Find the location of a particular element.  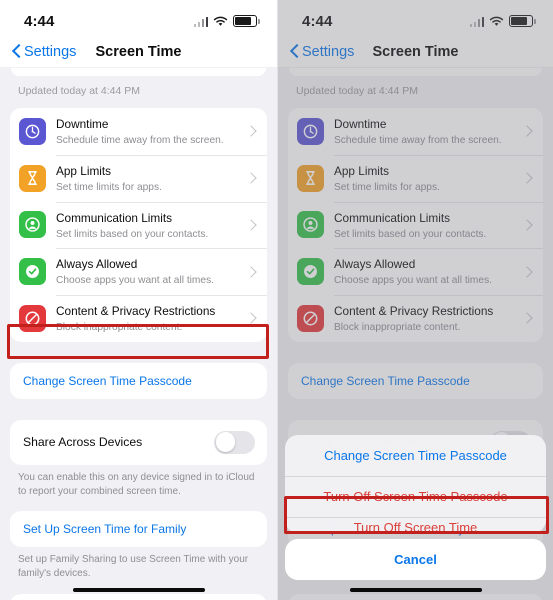

settings-row-title: Downtime is located at coordinates (82, 124).